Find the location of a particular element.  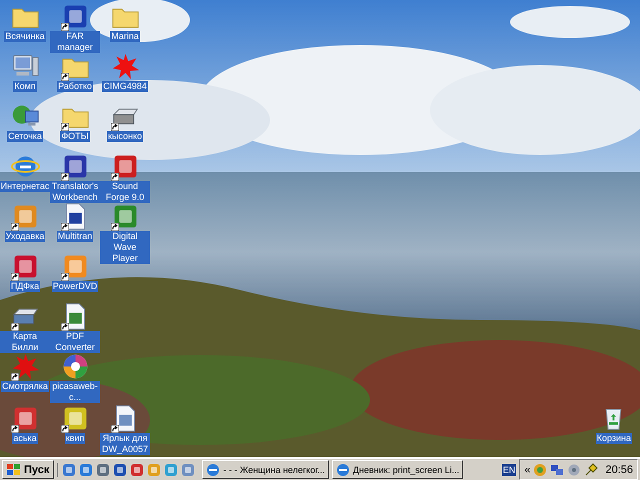

desktop-icon-label: Sound Forge 9.0 is located at coordinates (125, 192).